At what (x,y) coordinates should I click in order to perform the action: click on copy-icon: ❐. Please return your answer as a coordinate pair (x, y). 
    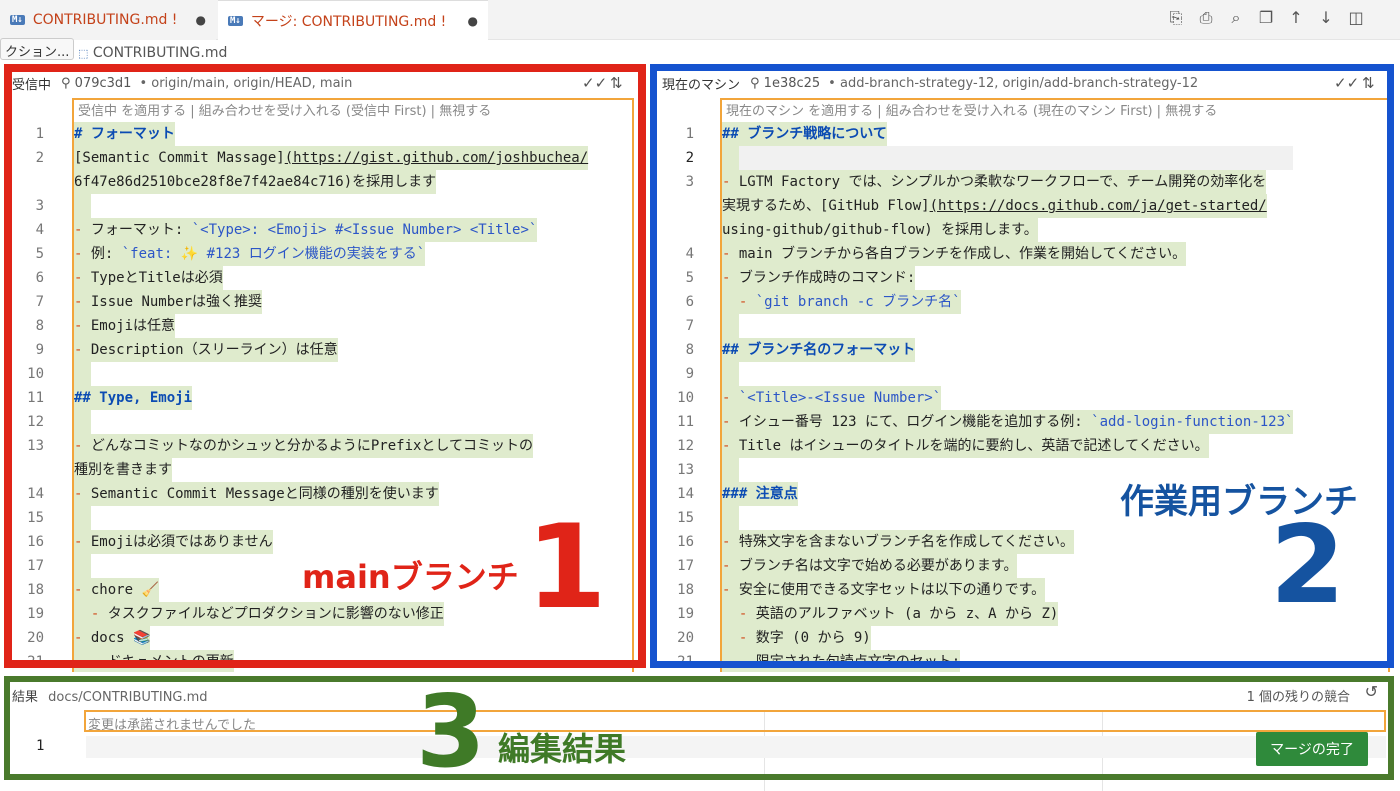
    Looking at the image, I should click on (1266, 18).